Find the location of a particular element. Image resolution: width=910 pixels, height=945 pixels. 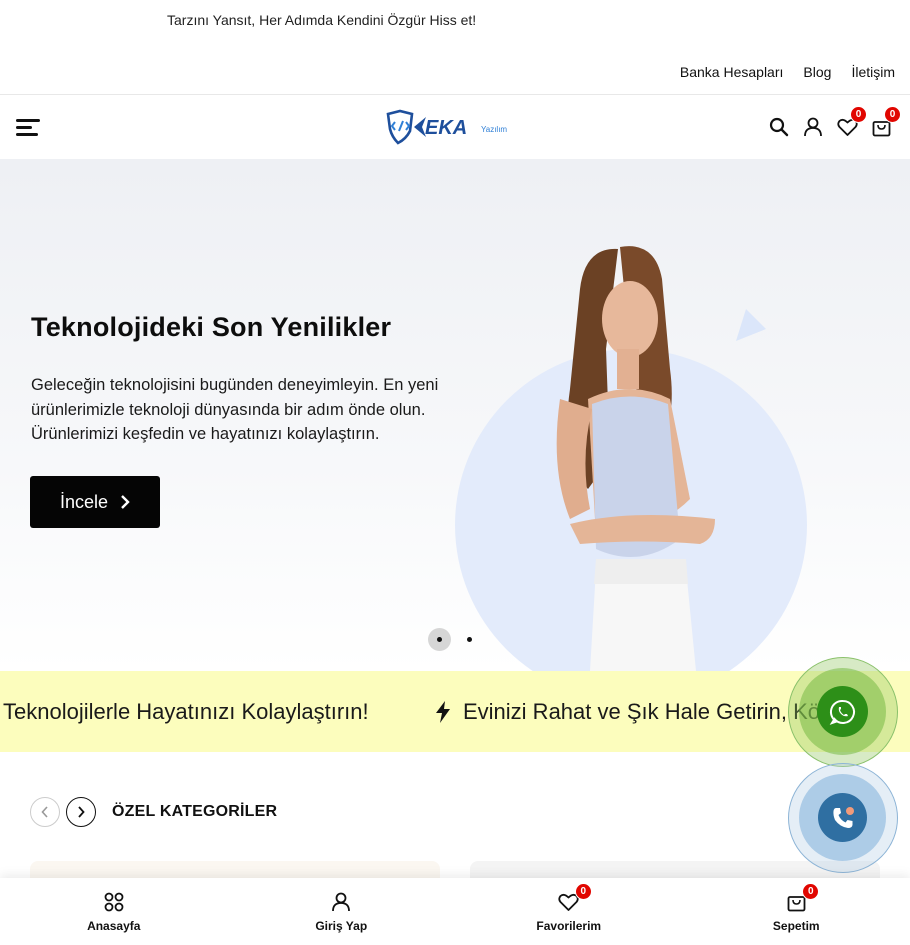

categories-prev-button is located at coordinates (45, 812).